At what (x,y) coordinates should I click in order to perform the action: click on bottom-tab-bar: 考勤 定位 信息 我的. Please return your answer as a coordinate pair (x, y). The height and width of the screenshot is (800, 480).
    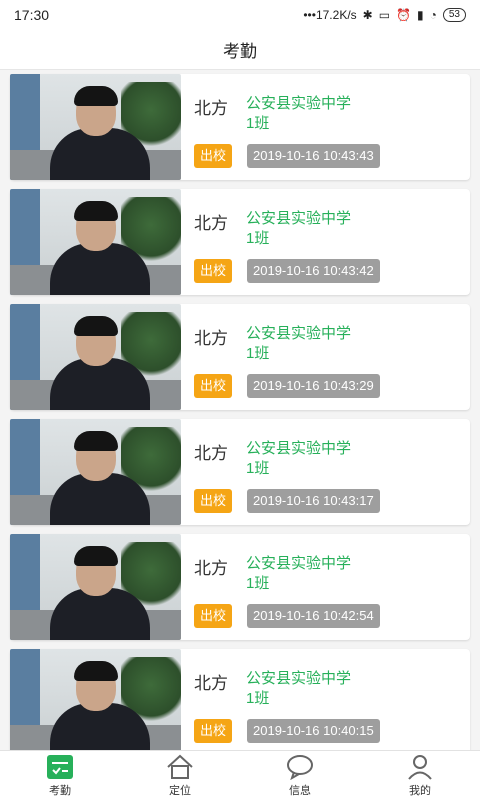
    Looking at the image, I should click on (240, 775).